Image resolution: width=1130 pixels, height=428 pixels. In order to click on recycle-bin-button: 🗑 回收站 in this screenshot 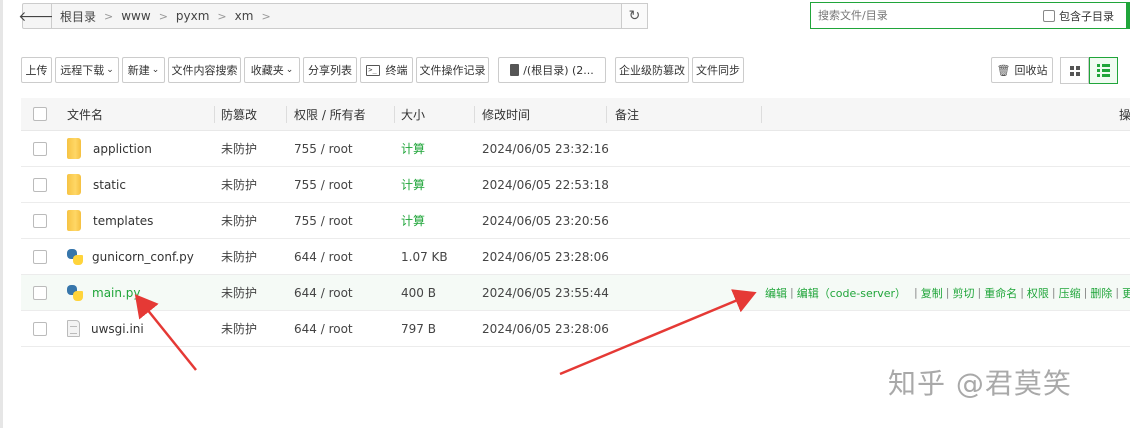, I will do `click(1022, 70)`.